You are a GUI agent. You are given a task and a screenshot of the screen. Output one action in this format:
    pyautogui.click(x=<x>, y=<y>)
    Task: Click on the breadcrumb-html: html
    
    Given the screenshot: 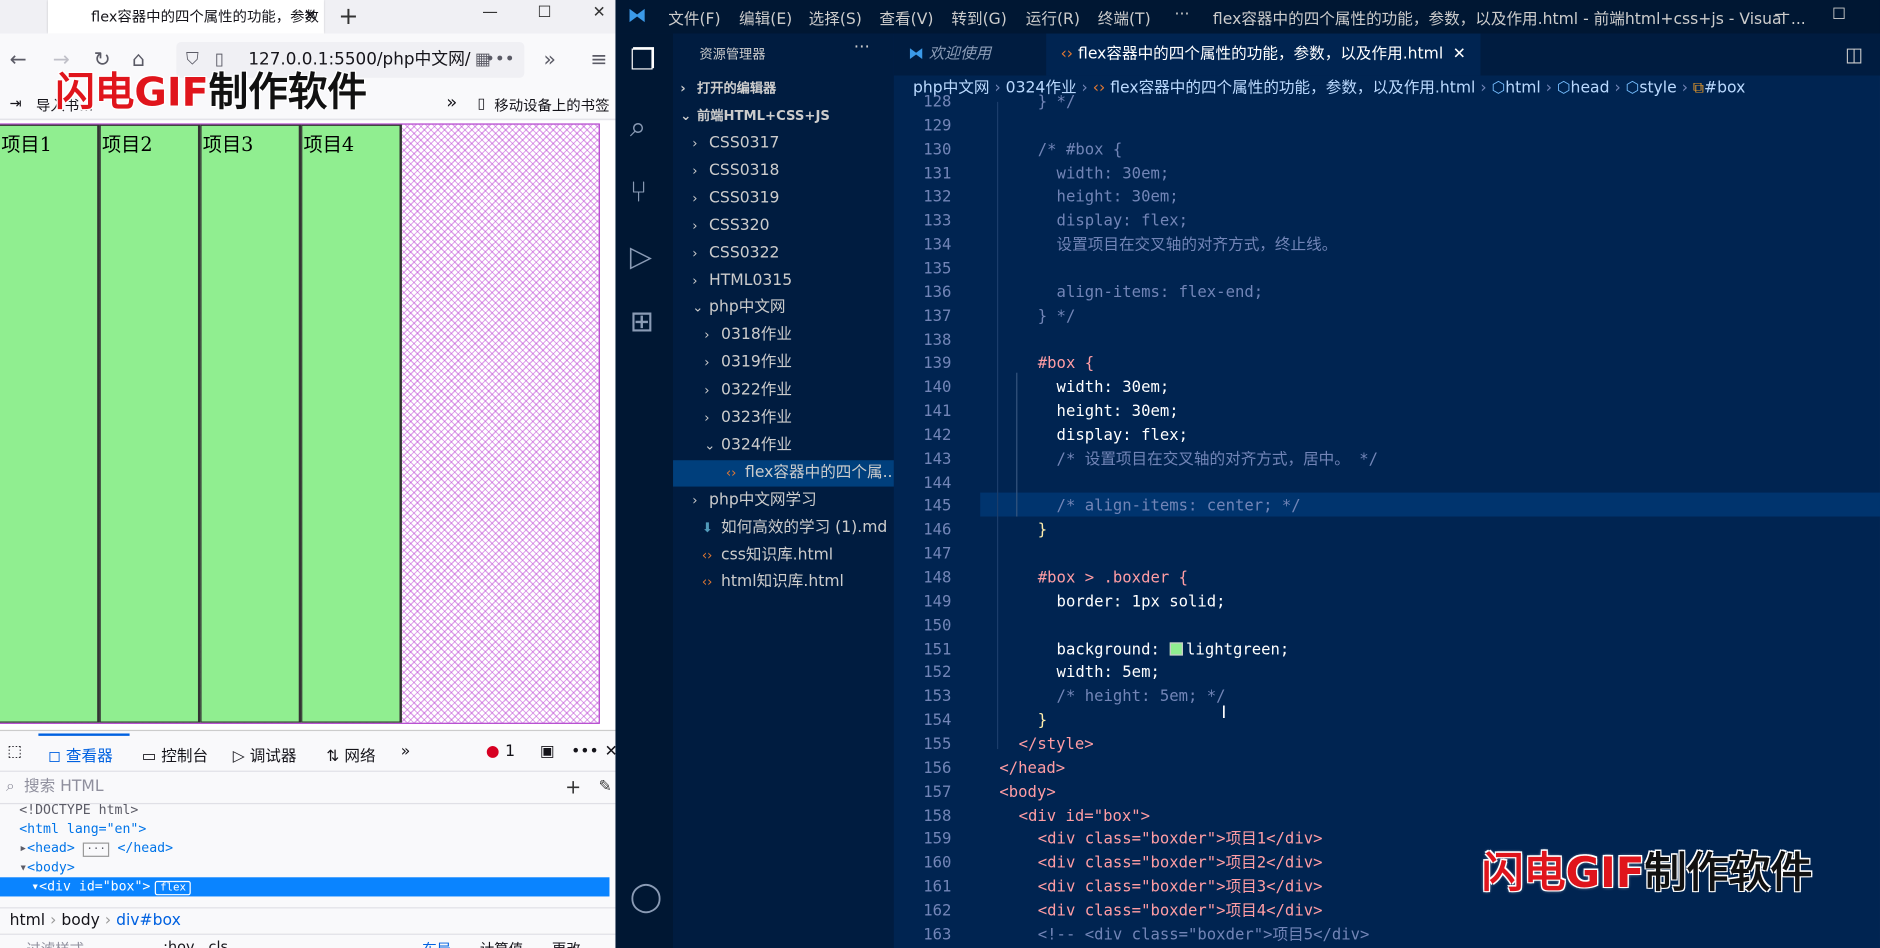 What is the action you would take?
    pyautogui.click(x=28, y=921)
    